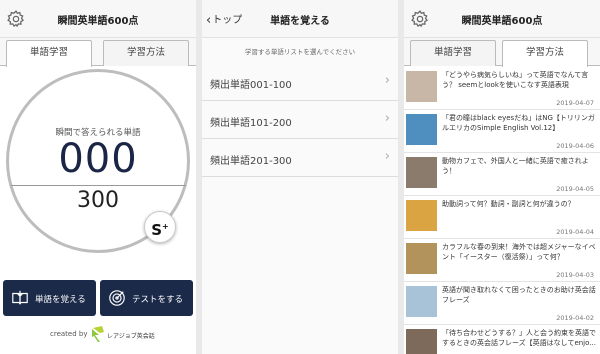  I want to click on rank-plus: +, so click(165, 226).